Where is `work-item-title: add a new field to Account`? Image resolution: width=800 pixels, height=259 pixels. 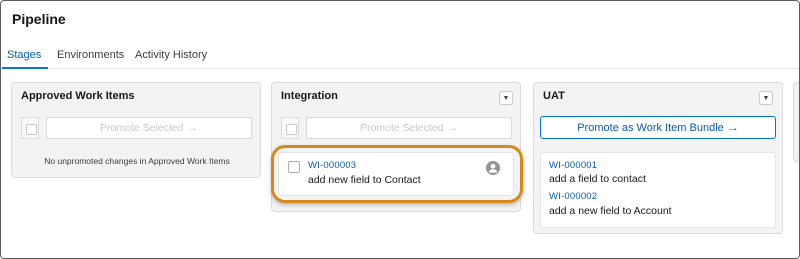 work-item-title: add a new field to Account is located at coordinates (610, 211).